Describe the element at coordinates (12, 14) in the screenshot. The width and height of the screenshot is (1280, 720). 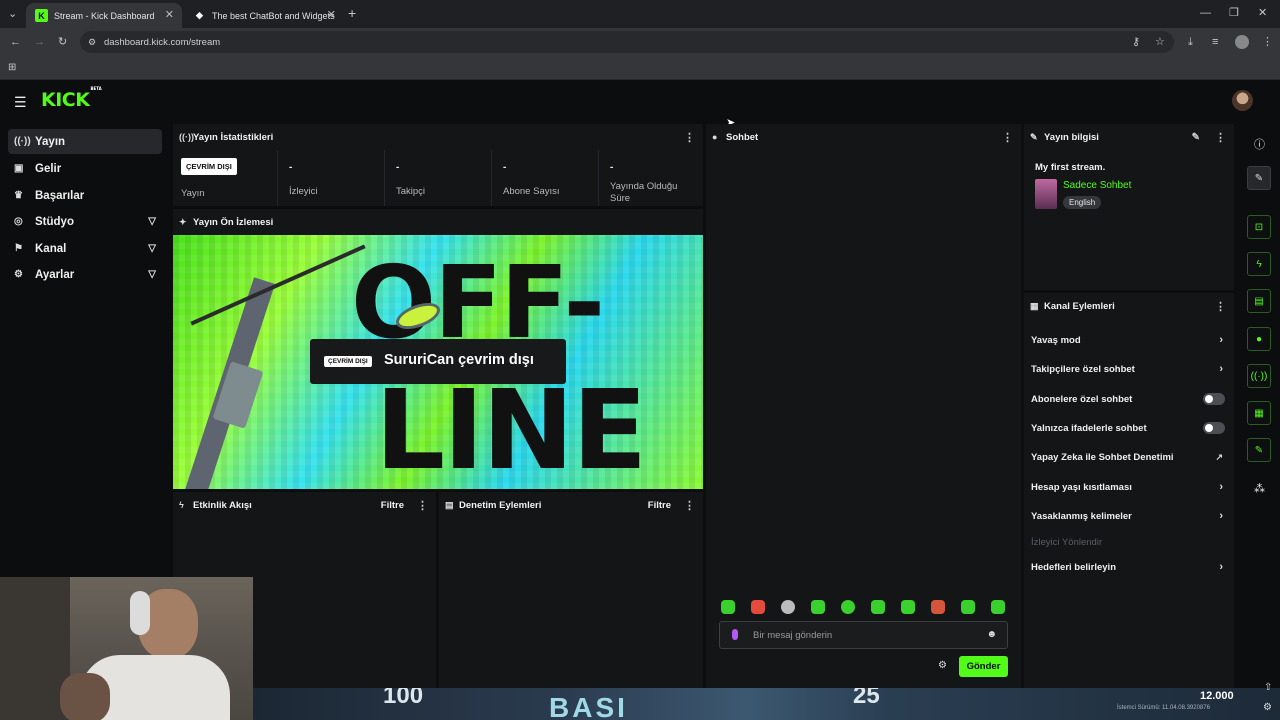
I see `tab-search-icon: ⌄` at that location.